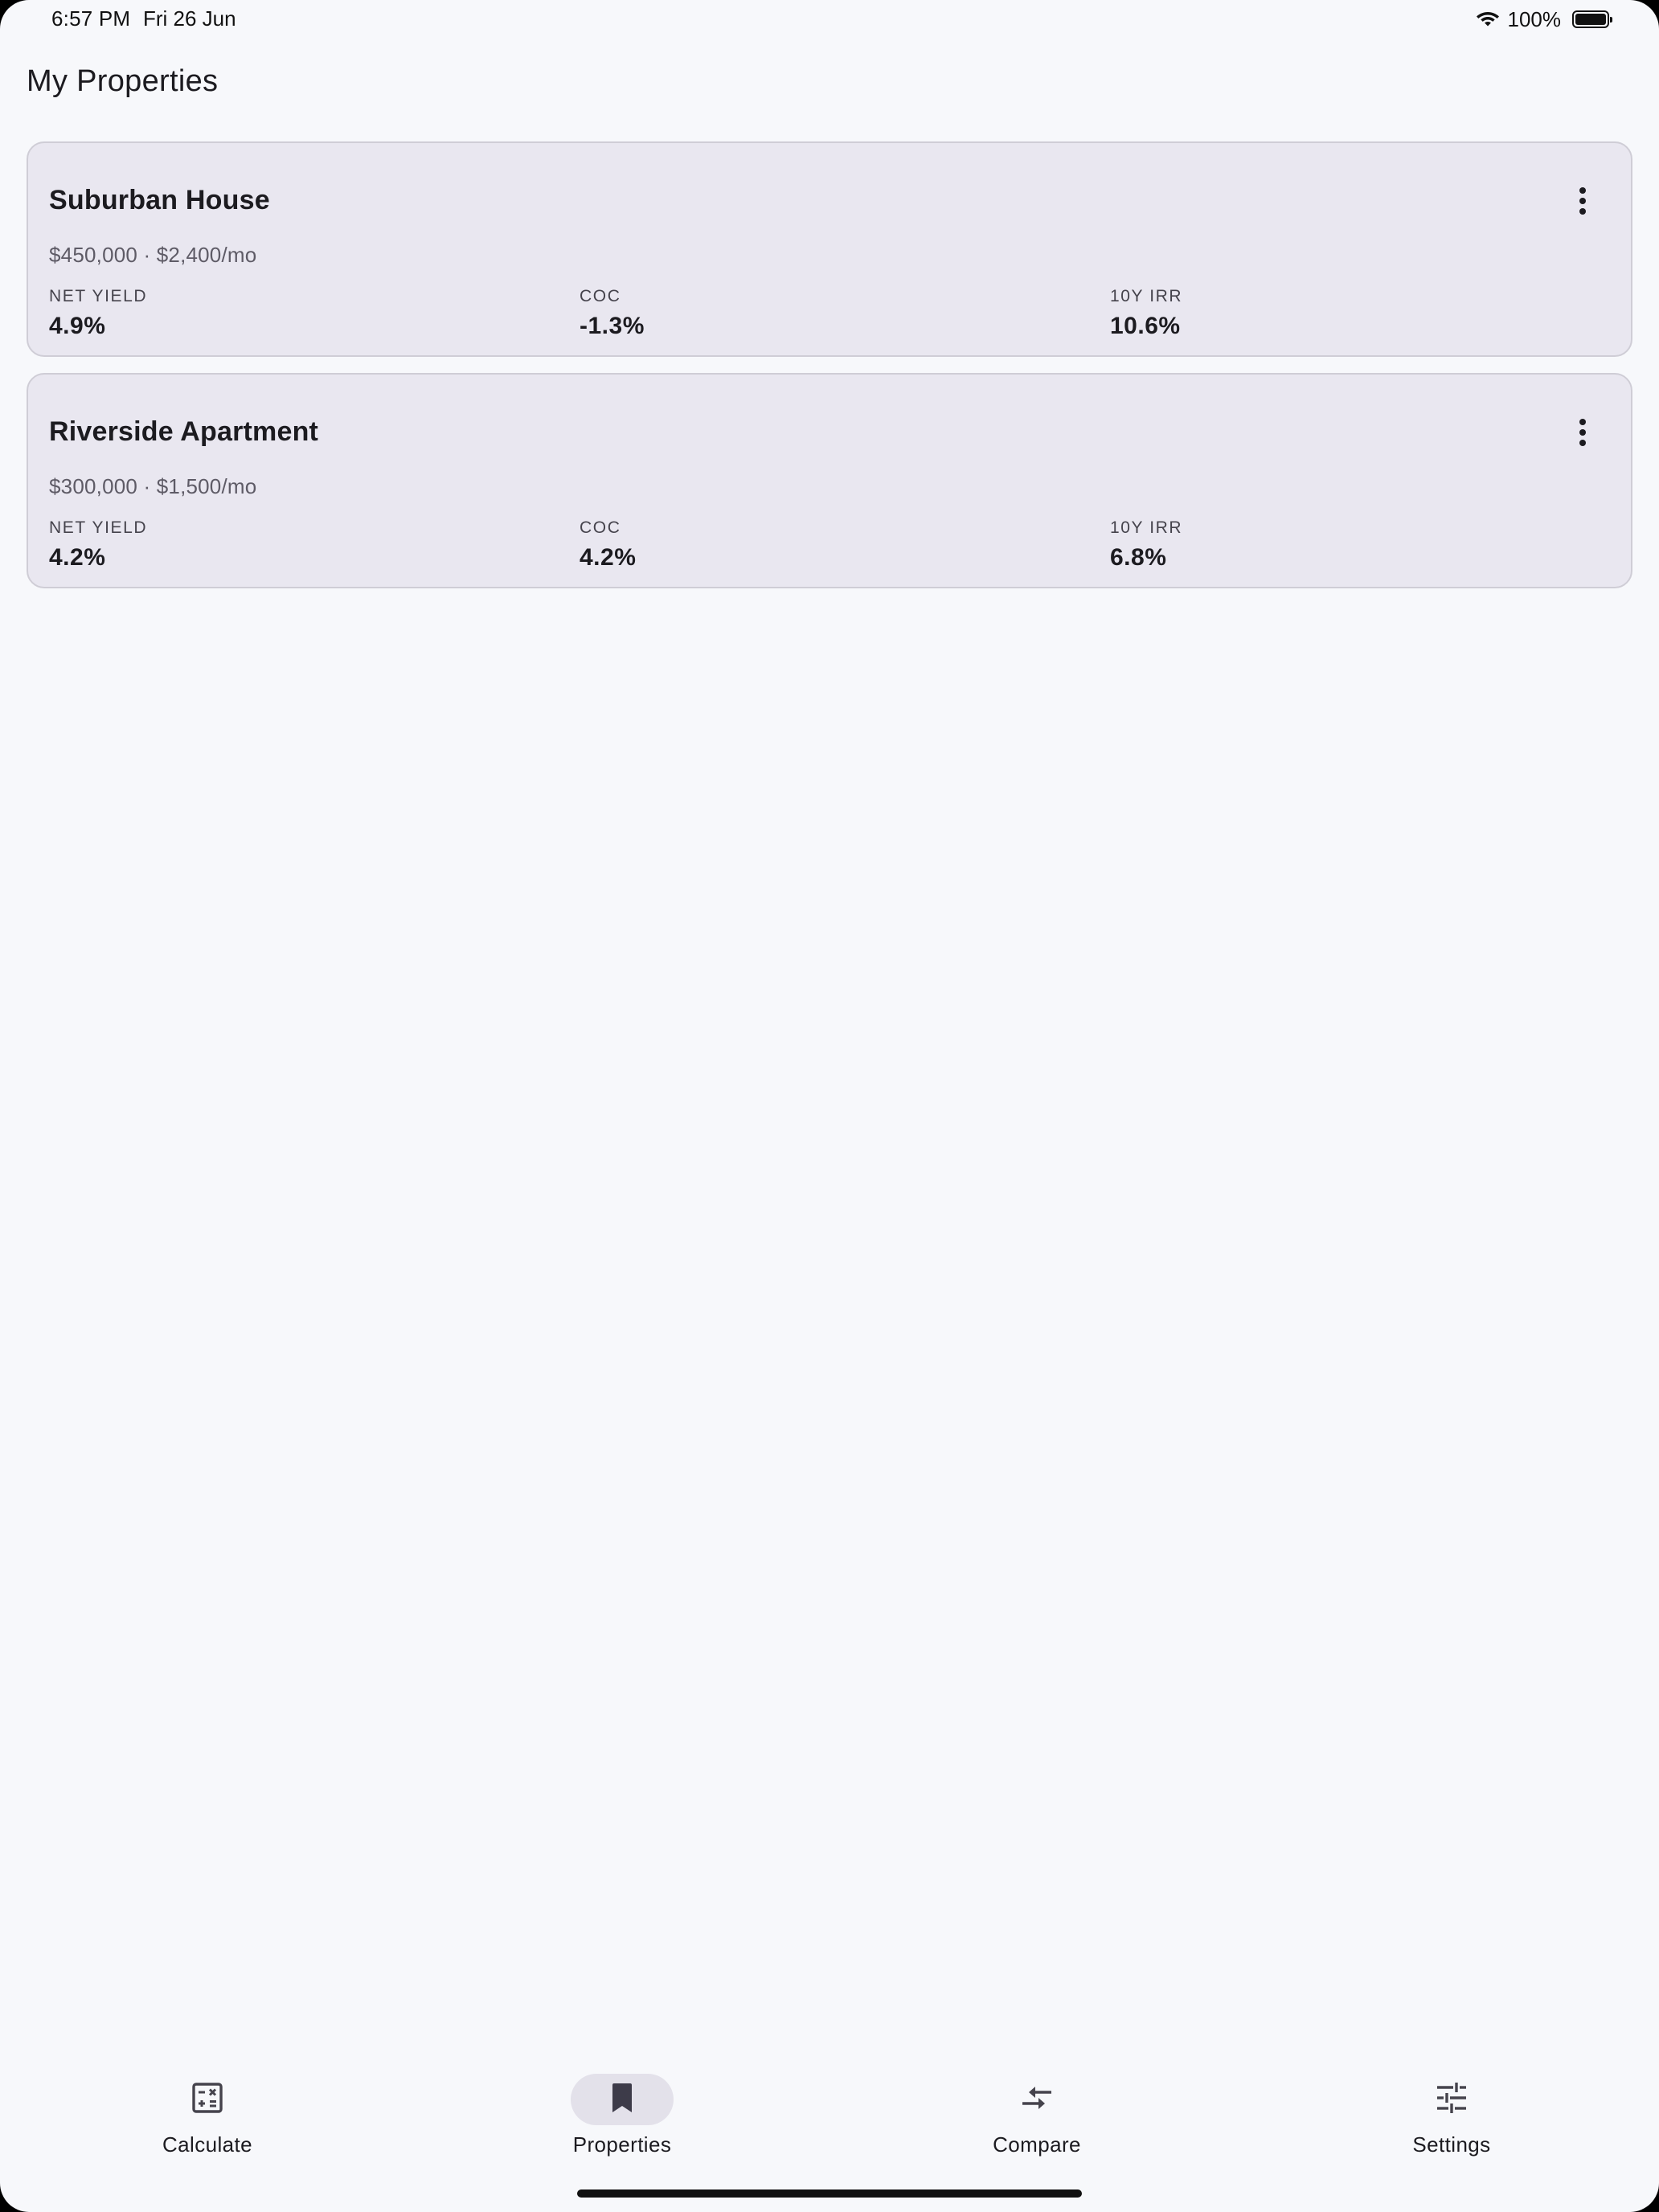  I want to click on property-name: Suburban House, so click(159, 200).